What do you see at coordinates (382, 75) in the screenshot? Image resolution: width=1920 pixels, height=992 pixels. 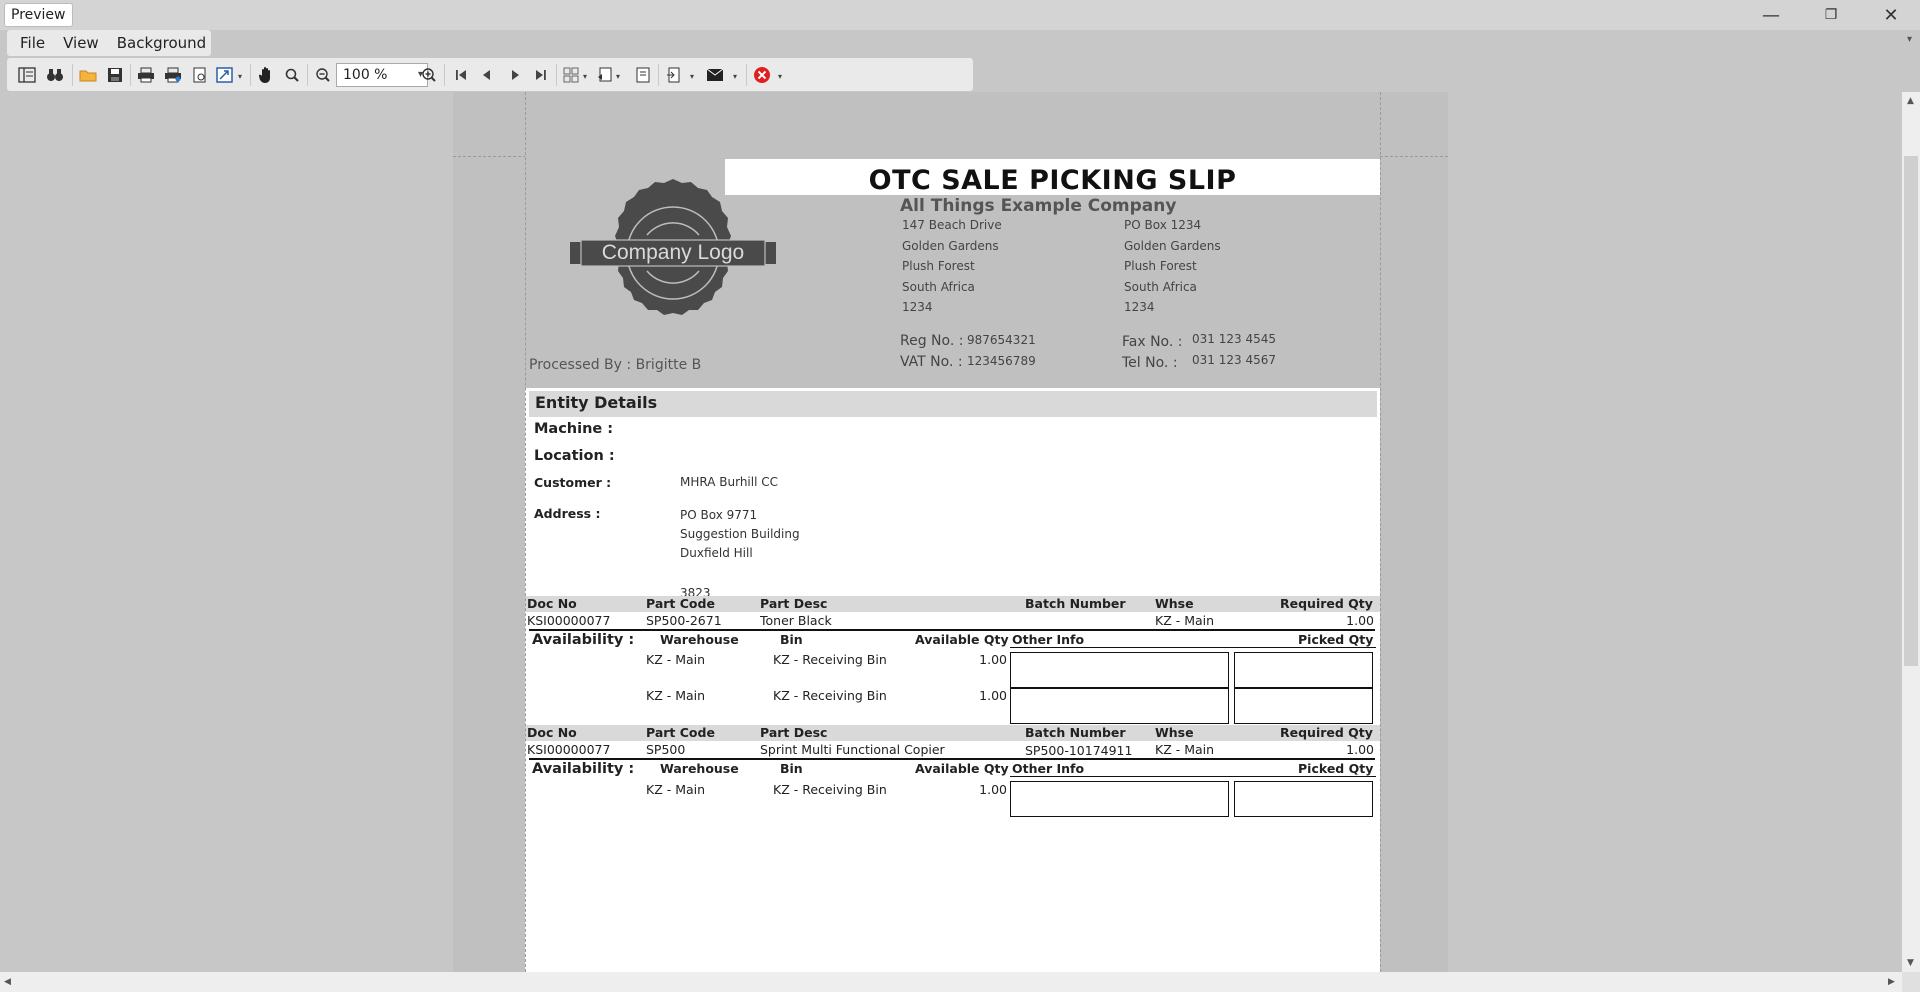 I see `zoom-level-select: 100 %` at bounding box center [382, 75].